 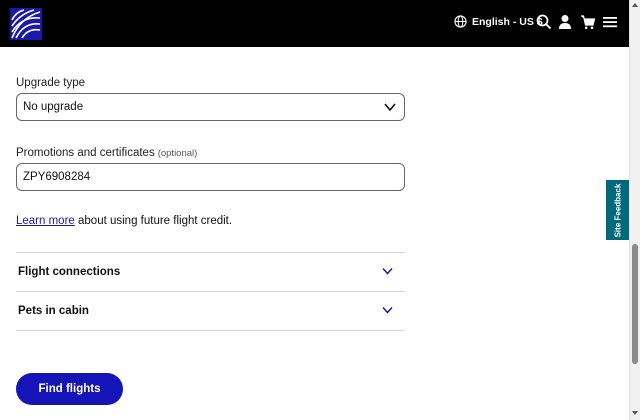 I want to click on language-label: English - US $, so click(x=507, y=21).